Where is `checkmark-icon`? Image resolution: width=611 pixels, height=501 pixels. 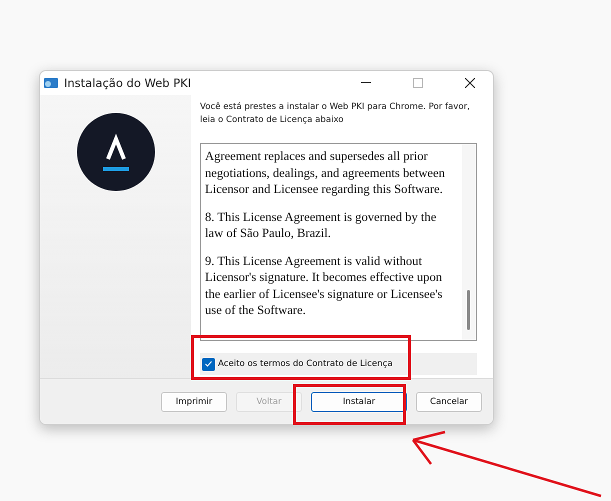
checkmark-icon is located at coordinates (208, 364).